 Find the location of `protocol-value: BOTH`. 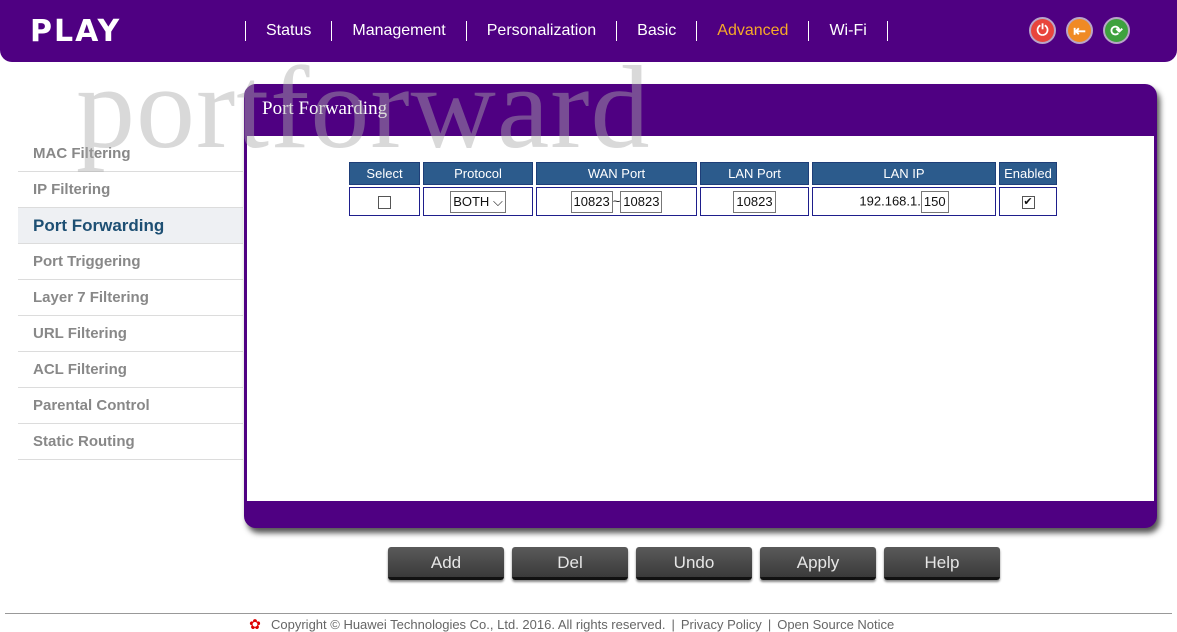

protocol-value: BOTH is located at coordinates (471, 201).